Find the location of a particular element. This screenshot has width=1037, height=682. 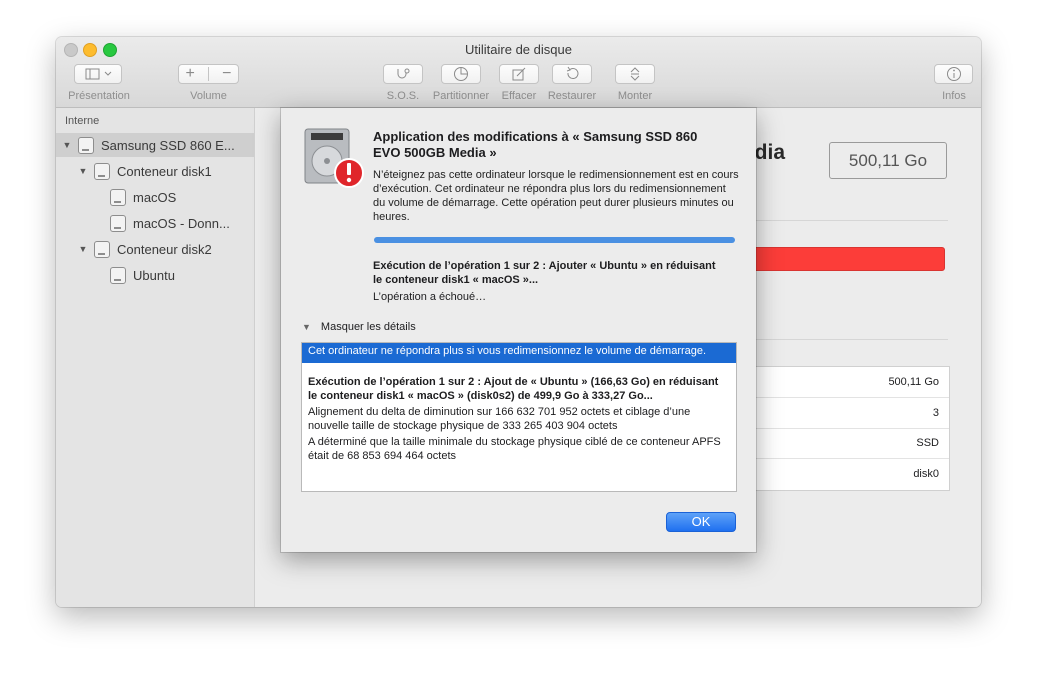

partition-label: Partitionner is located at coordinates (461, 96).